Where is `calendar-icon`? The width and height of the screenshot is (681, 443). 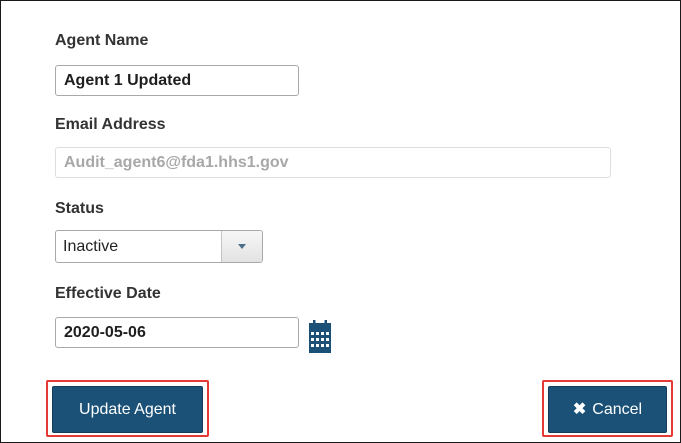
calendar-icon is located at coordinates (320, 336).